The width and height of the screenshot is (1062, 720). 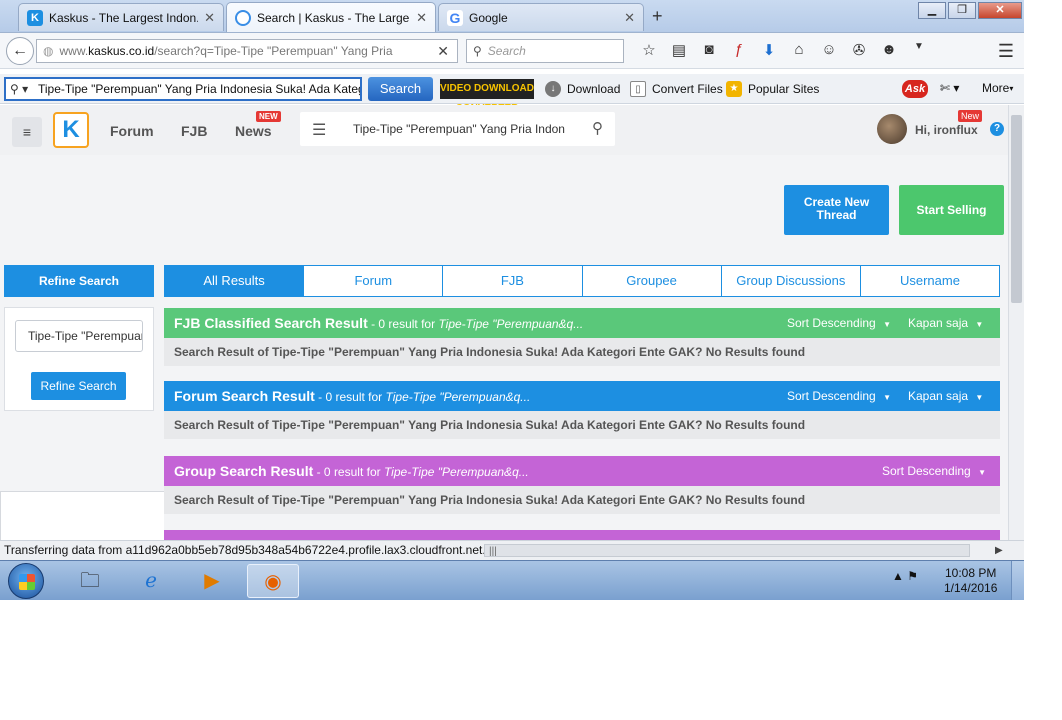 I want to click on scrollbar-thumb, so click(x=1016, y=209).